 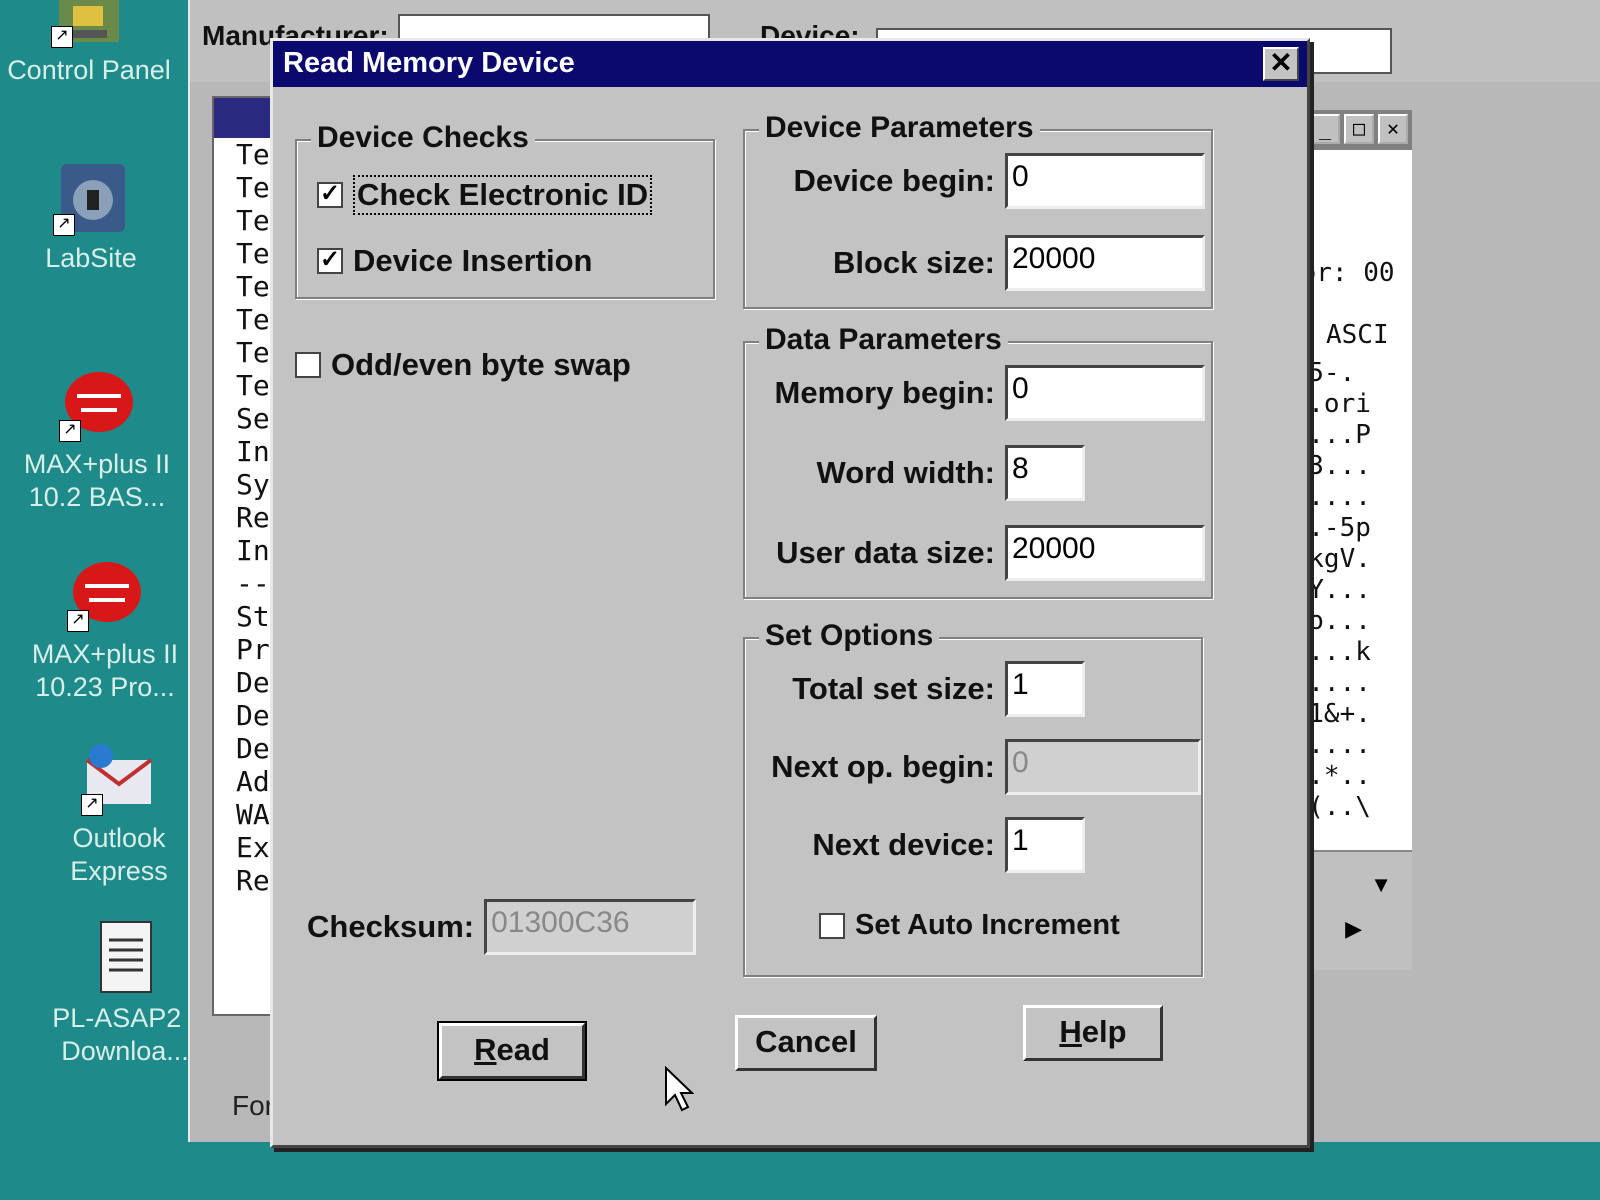 What do you see at coordinates (503, 195) in the screenshot?
I see `checkbox-label: Check Electronic ID` at bounding box center [503, 195].